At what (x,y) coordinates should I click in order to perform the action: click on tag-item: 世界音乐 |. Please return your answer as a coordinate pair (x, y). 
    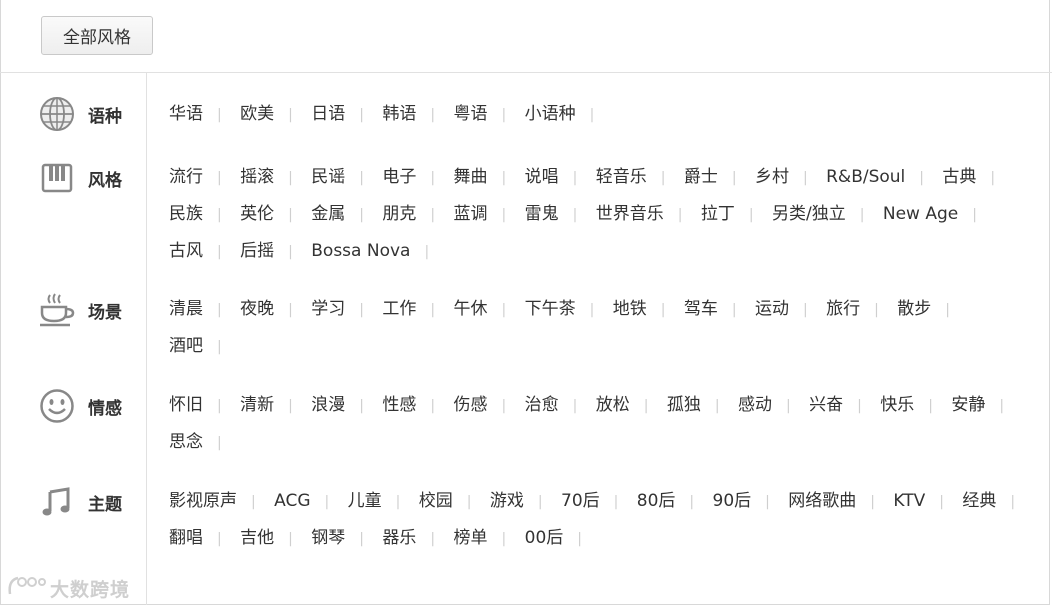
    Looking at the image, I should click on (646, 214).